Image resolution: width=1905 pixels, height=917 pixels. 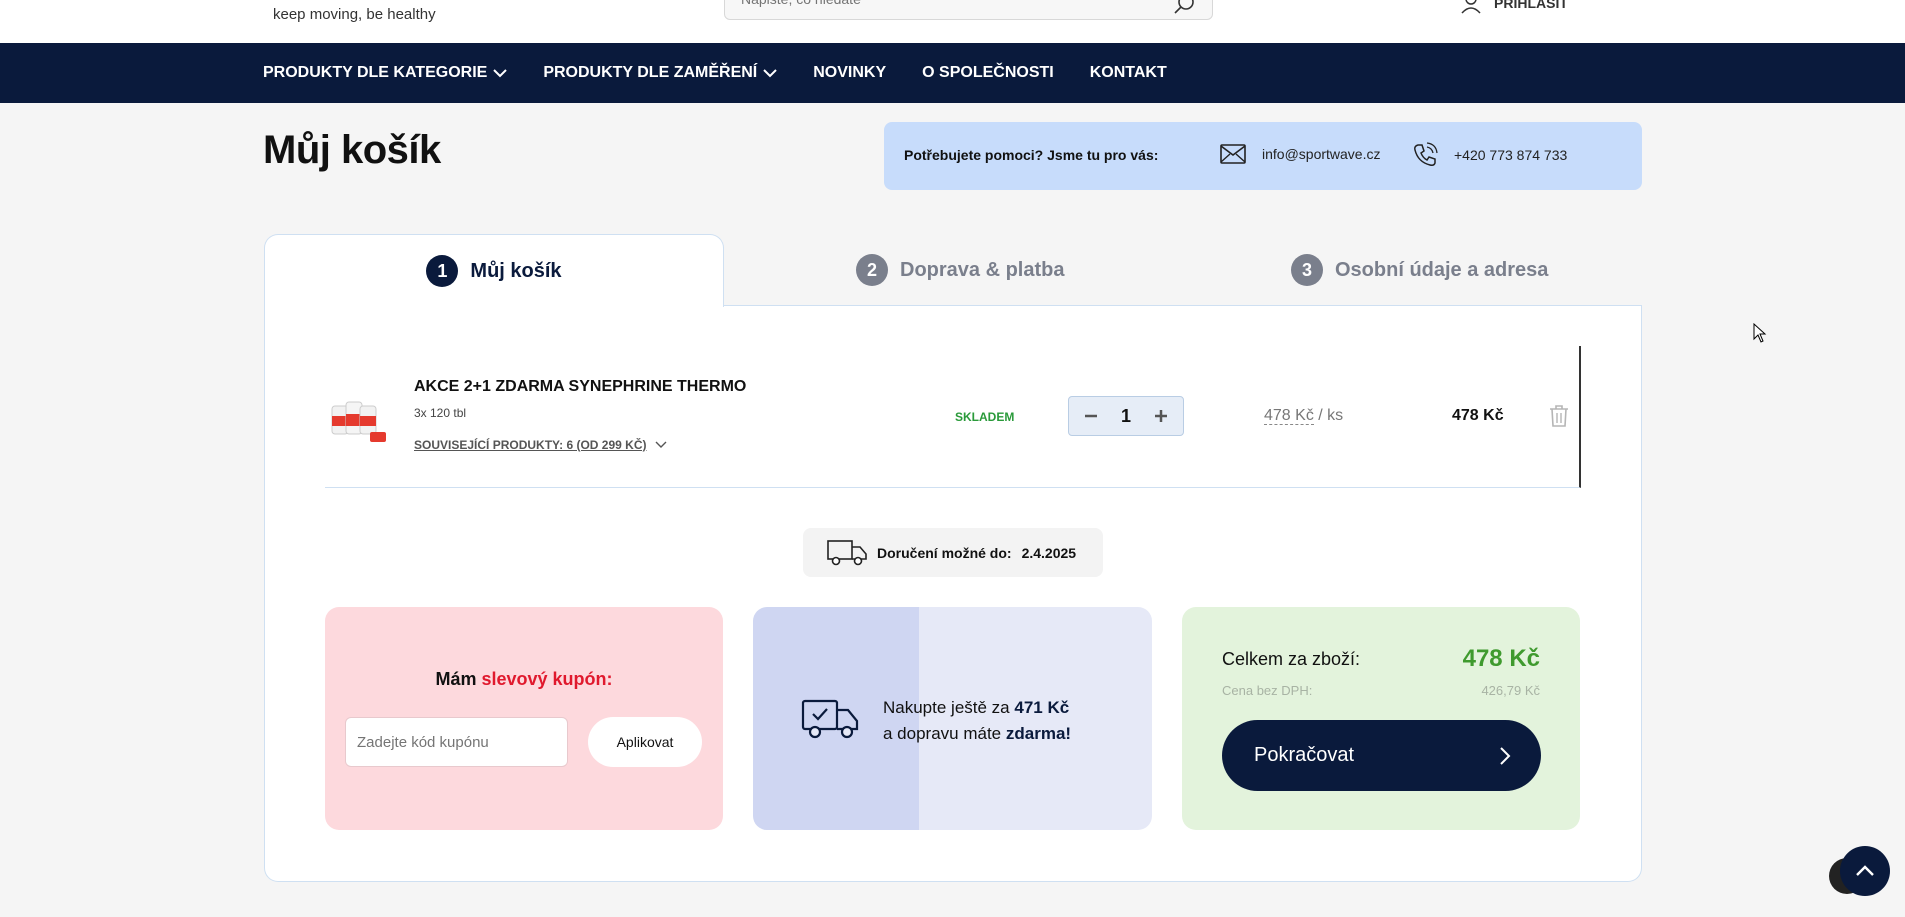 I want to click on nav-item-contact: KONTAKT, so click(x=1128, y=73).